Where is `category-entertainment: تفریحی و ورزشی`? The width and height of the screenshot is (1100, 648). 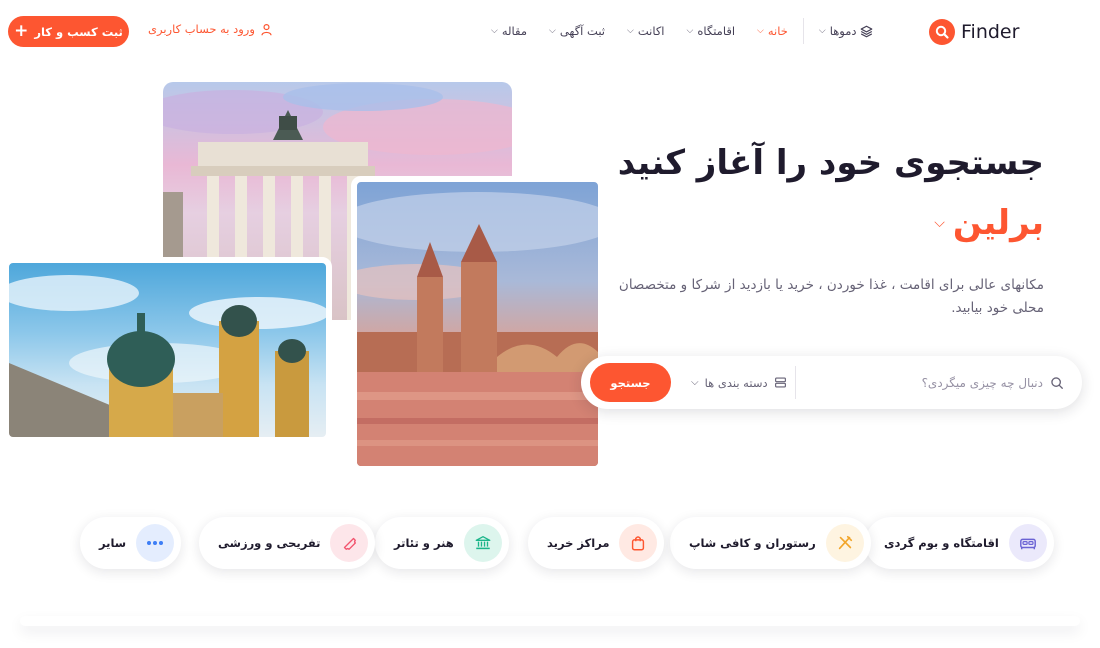
category-entertainment: تفریحی و ورزشی is located at coordinates (287, 543).